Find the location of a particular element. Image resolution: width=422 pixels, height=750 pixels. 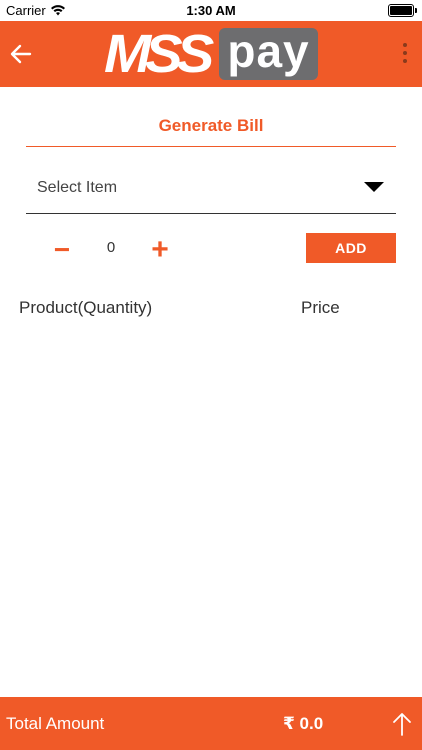

column-header-price: Price is located at coordinates (320, 307).